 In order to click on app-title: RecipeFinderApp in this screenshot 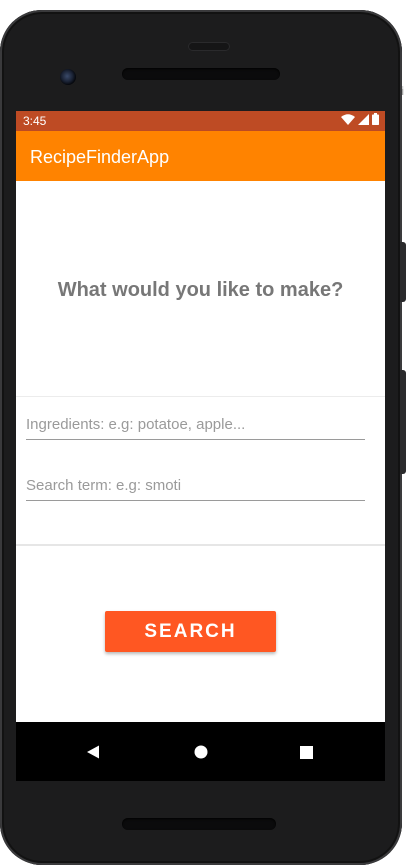, I will do `click(100, 157)`.